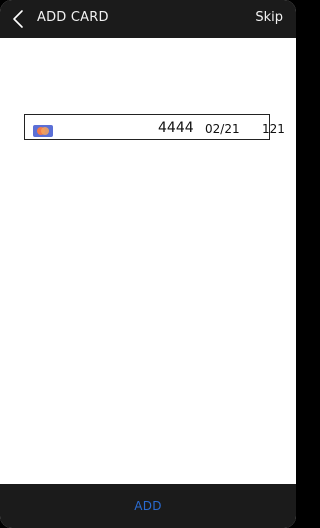  Describe the element at coordinates (176, 128) in the screenshot. I see `card-last4: 4444` at that location.